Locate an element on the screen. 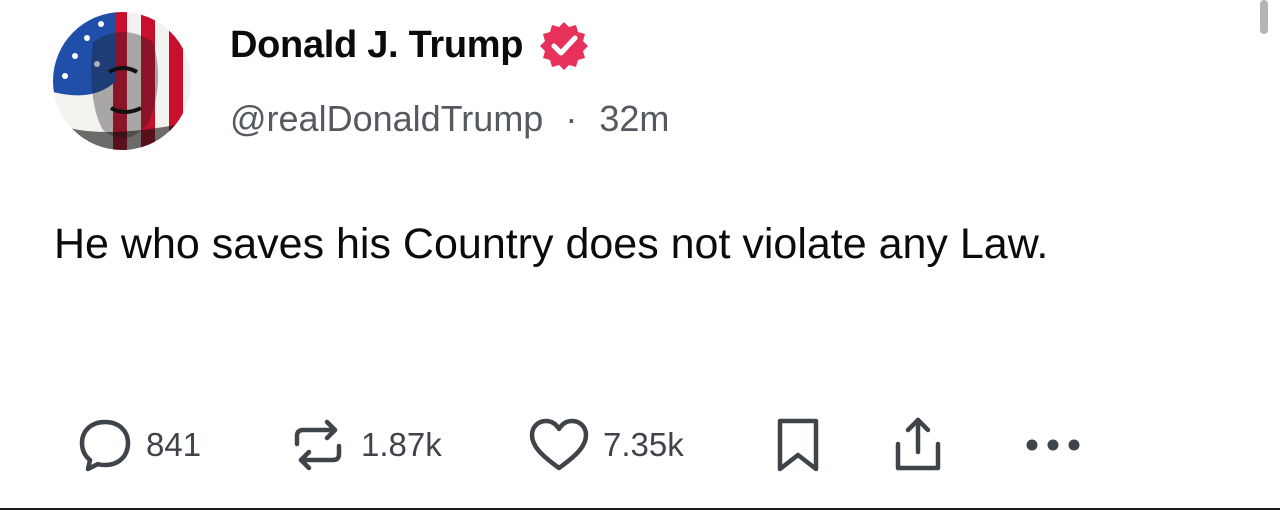 The image size is (1280, 510). heart-icon is located at coordinates (559, 444).